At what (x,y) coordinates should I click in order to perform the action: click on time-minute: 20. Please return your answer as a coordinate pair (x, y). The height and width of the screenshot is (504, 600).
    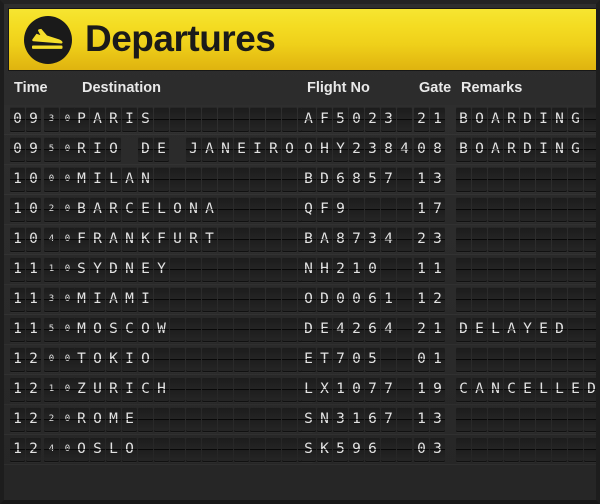
    Looking at the image, I should click on (60, 209).